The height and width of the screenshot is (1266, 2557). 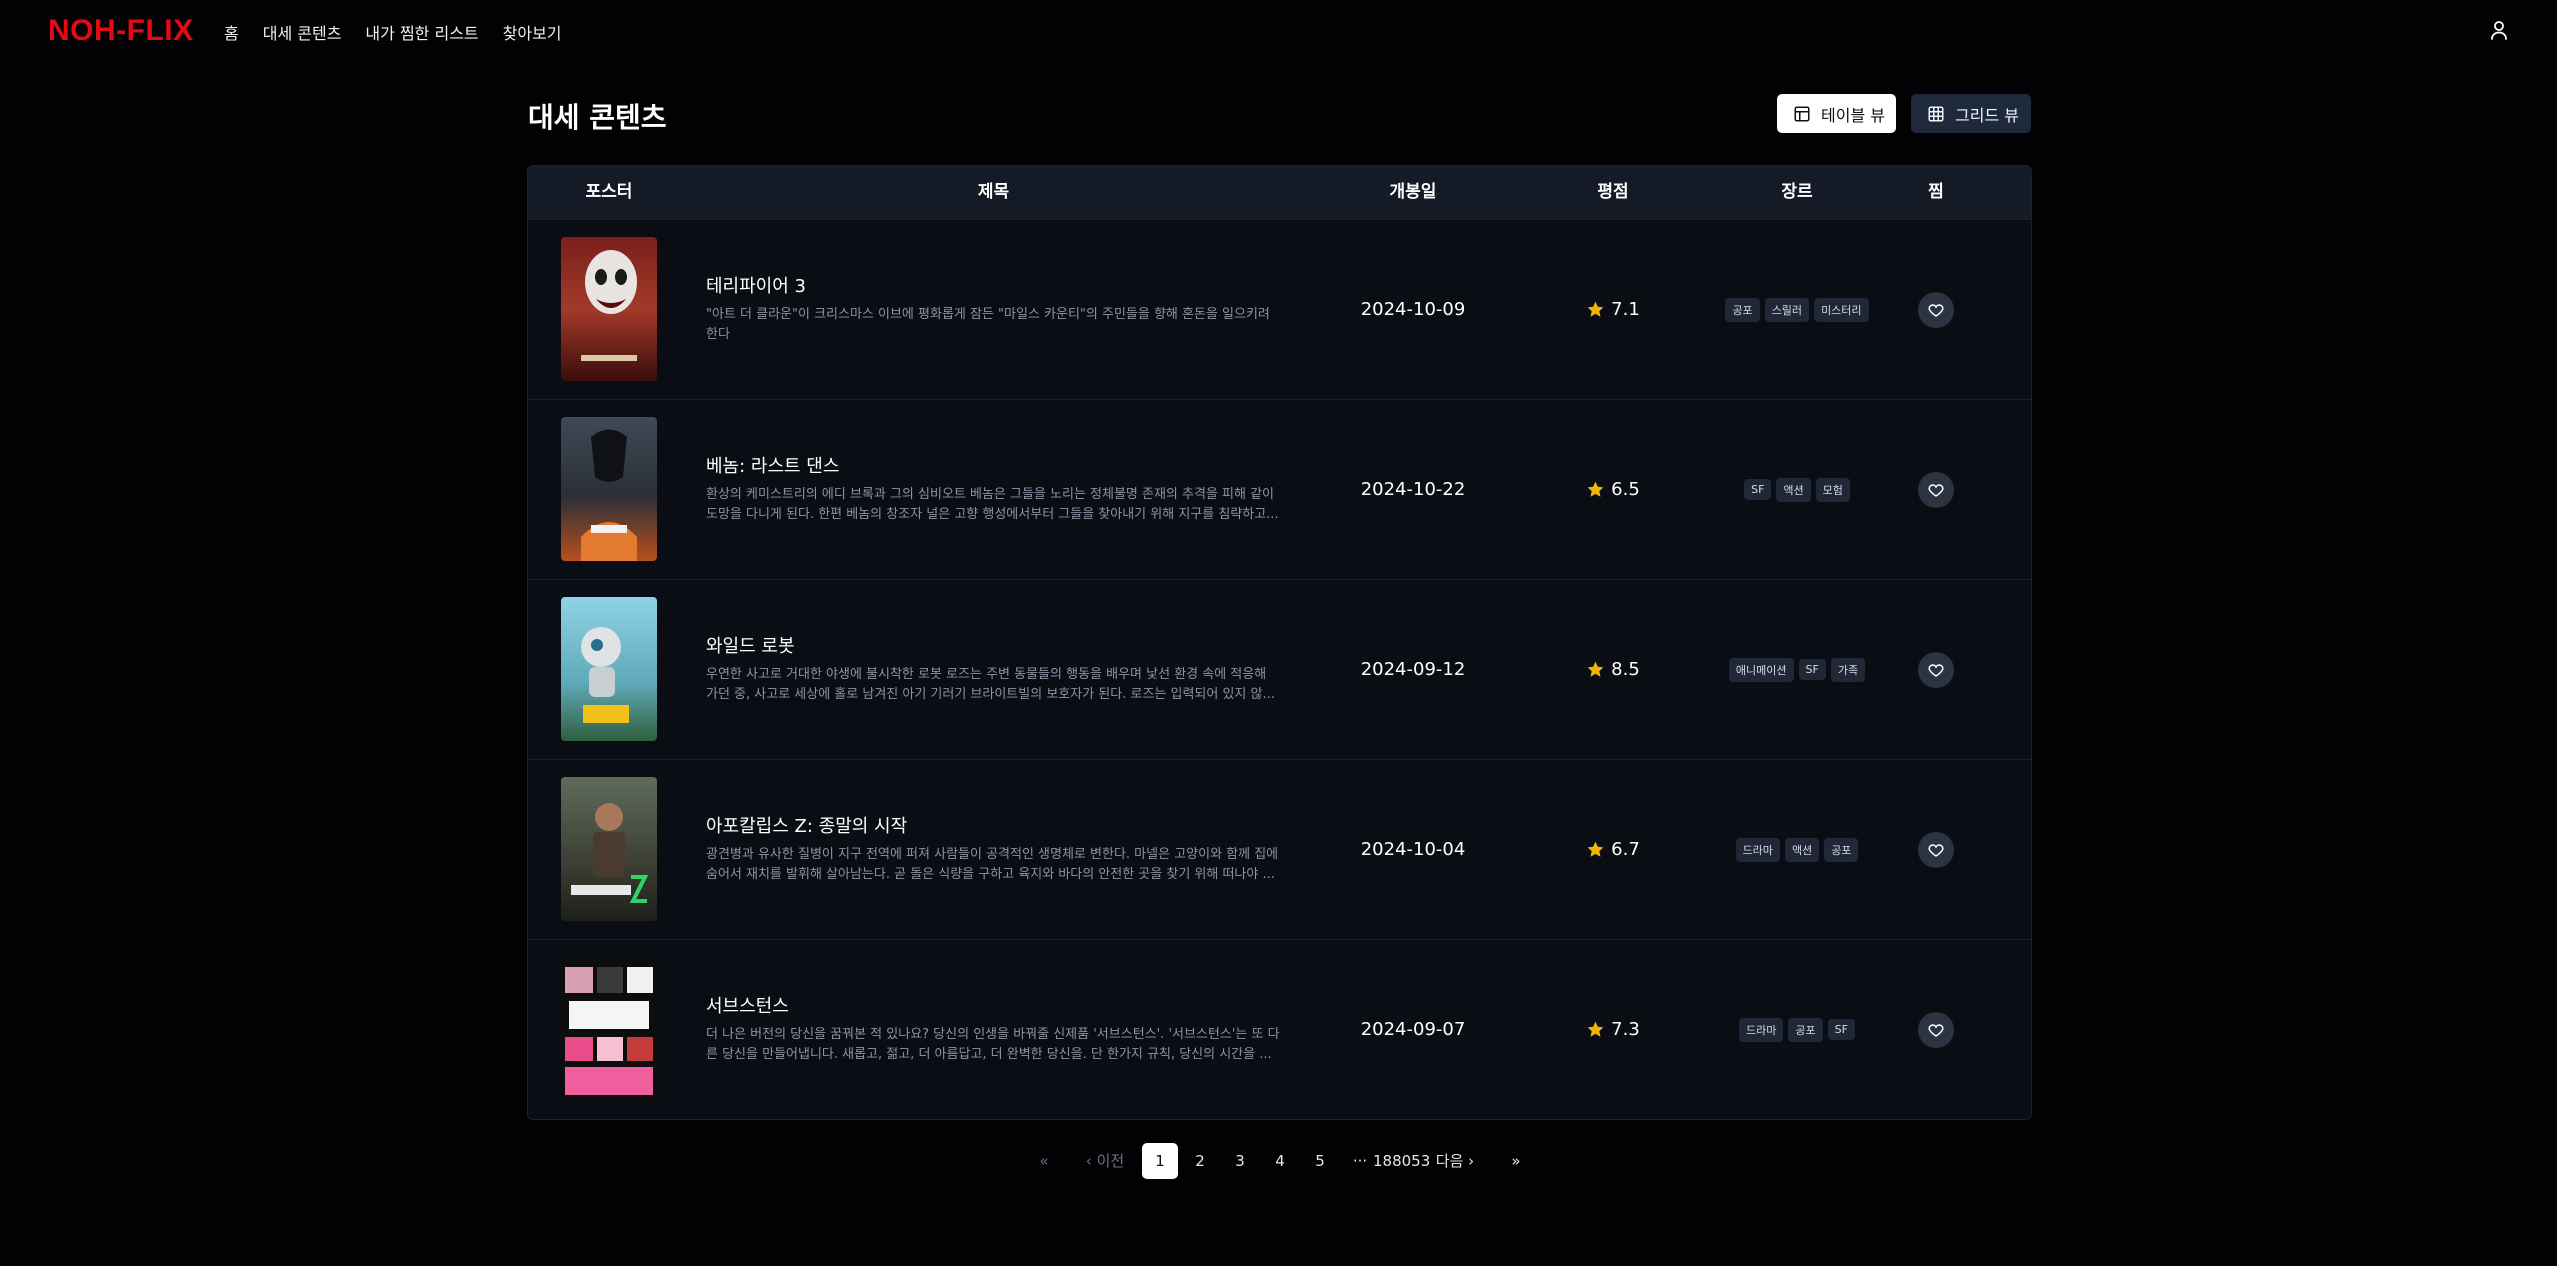 I want to click on movie-title: 아포칼립스 Z: 종말의 시작, so click(x=806, y=825).